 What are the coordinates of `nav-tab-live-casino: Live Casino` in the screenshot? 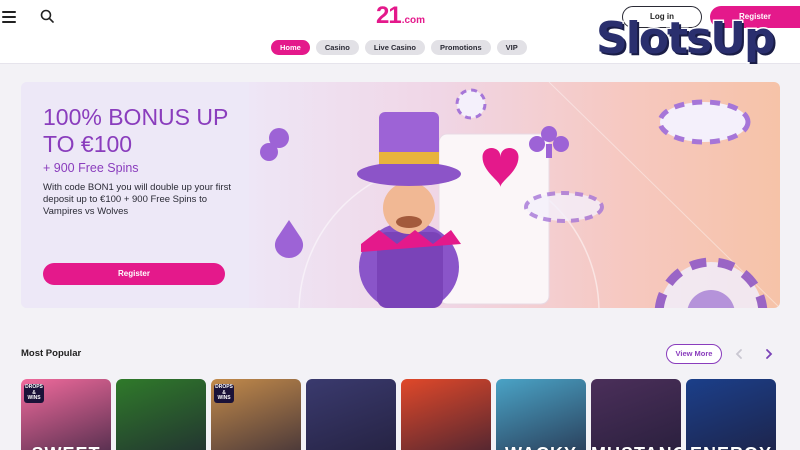 It's located at (394, 47).